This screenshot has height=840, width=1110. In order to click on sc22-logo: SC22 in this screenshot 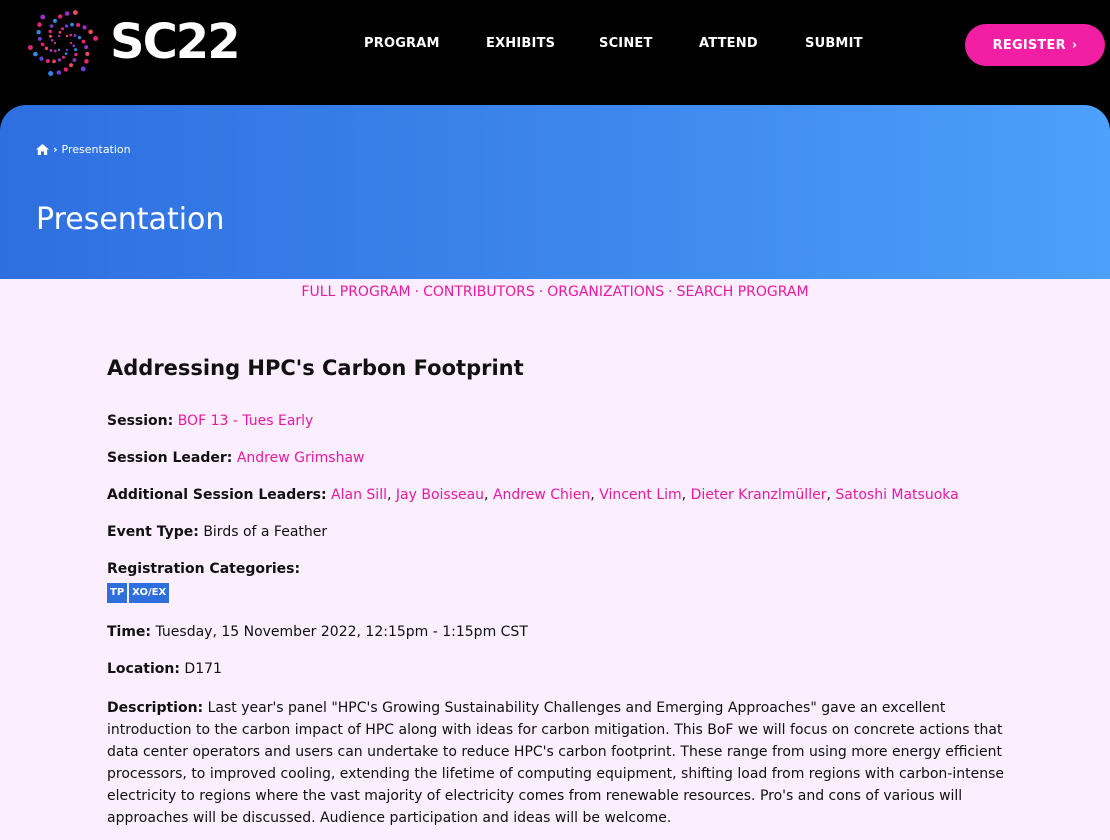, I will do `click(144, 43)`.